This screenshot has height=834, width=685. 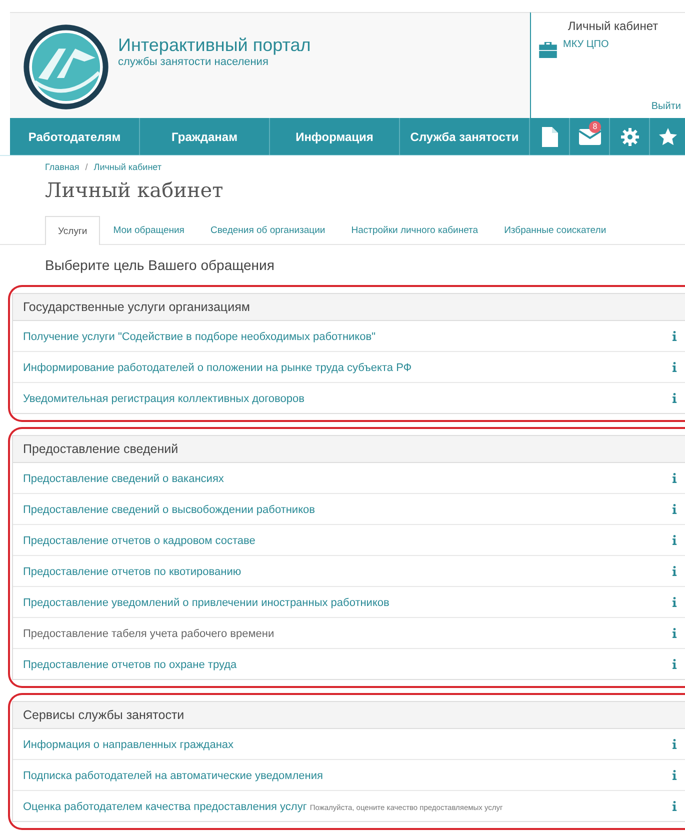 What do you see at coordinates (169, 510) in the screenshot?
I see `service-link: Предоставление сведений о высвобождении работников` at bounding box center [169, 510].